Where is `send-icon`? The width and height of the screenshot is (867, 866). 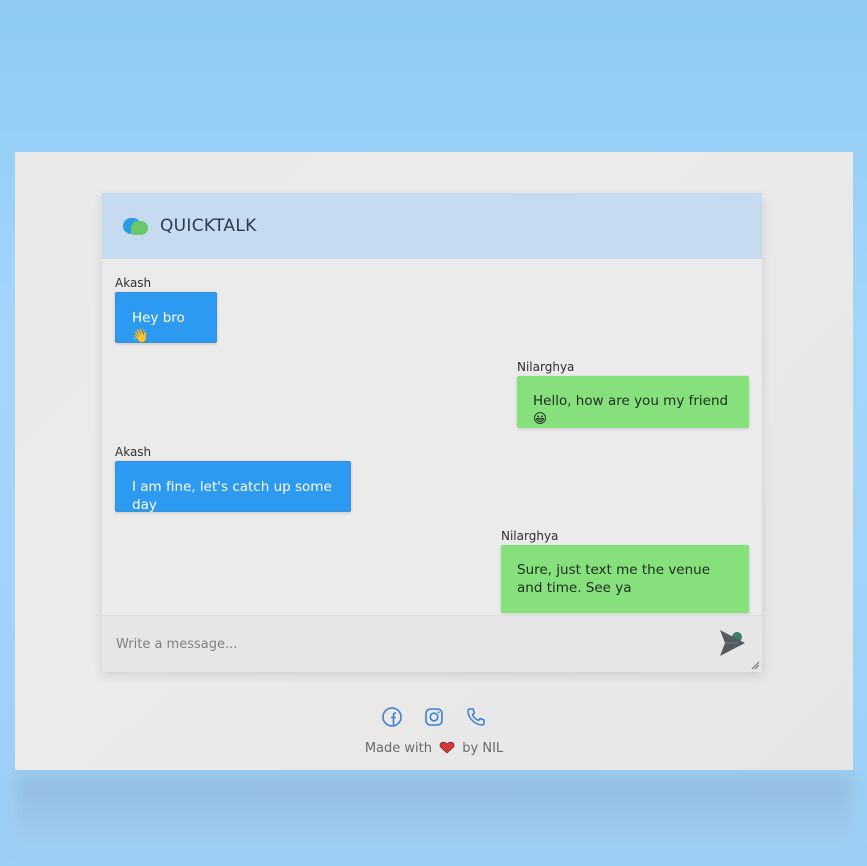
send-icon is located at coordinates (732, 643).